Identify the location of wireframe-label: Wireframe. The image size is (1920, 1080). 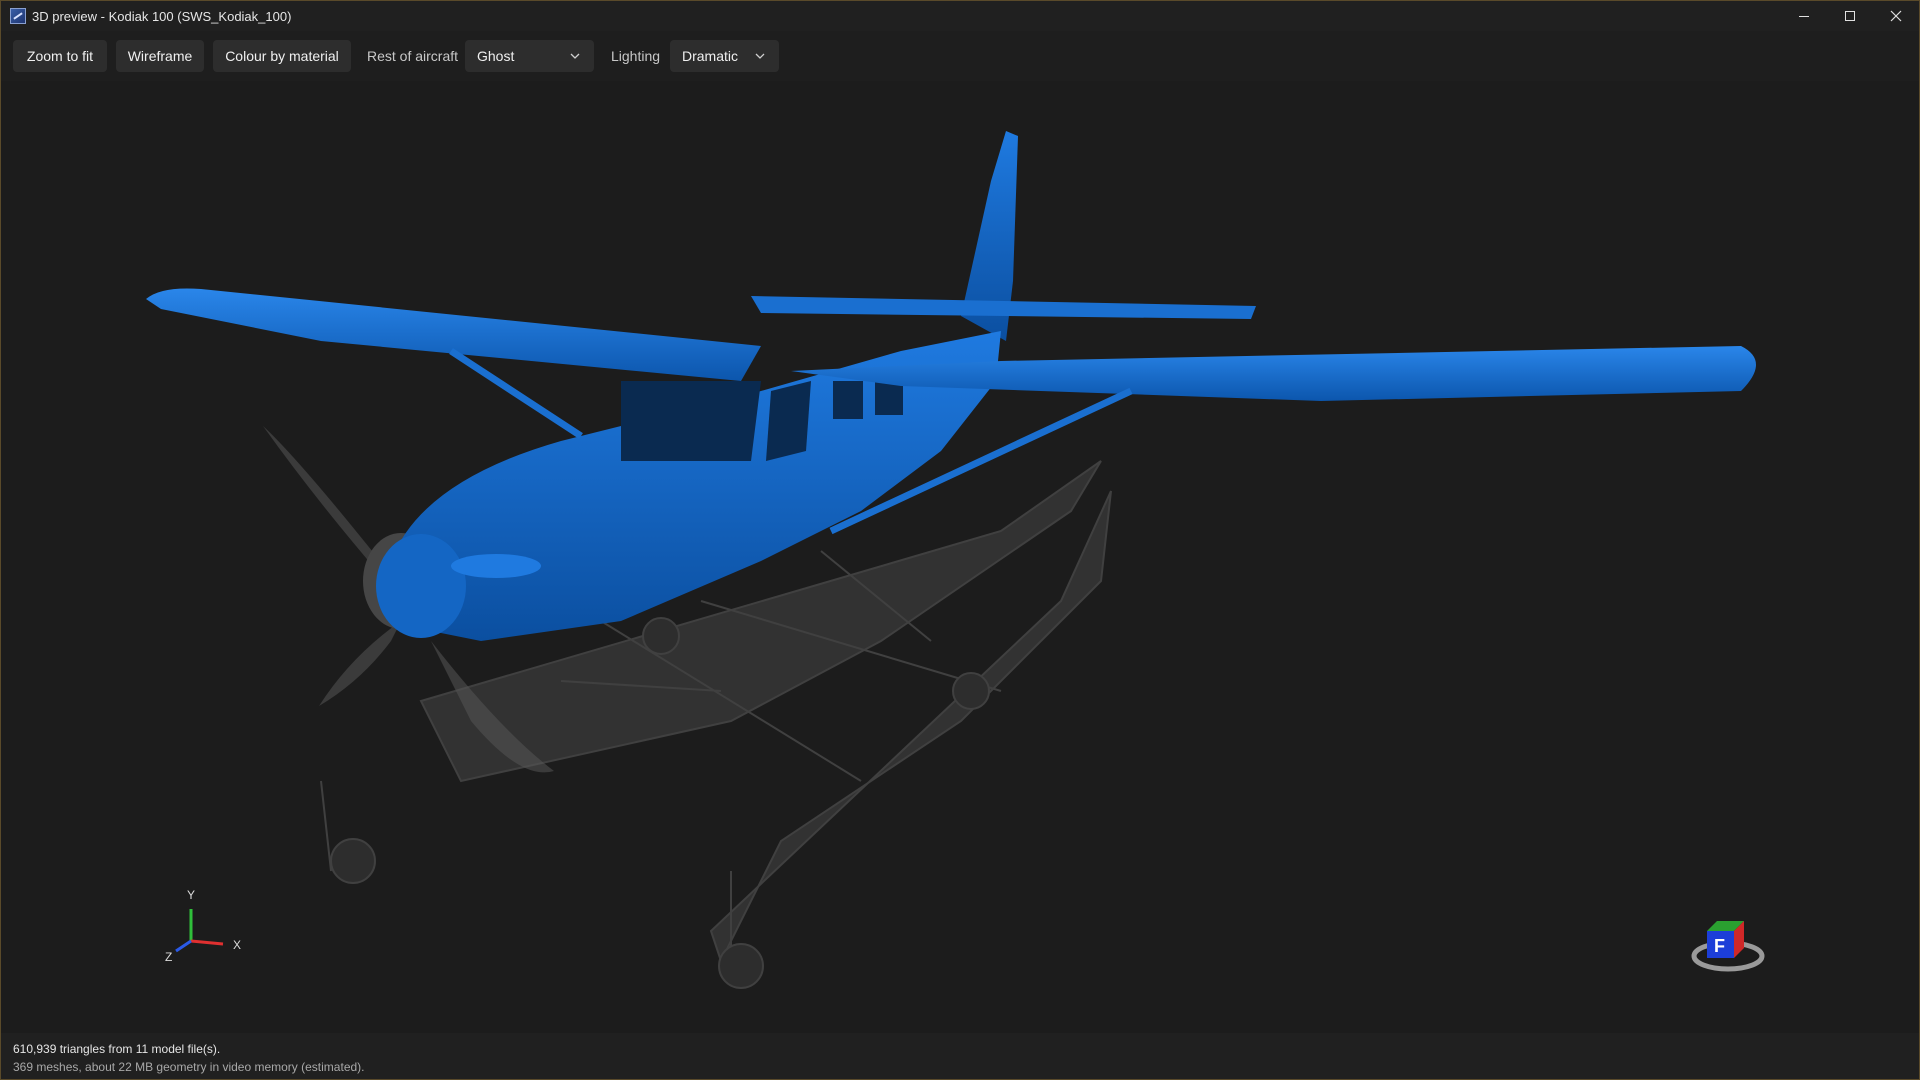
(160, 56).